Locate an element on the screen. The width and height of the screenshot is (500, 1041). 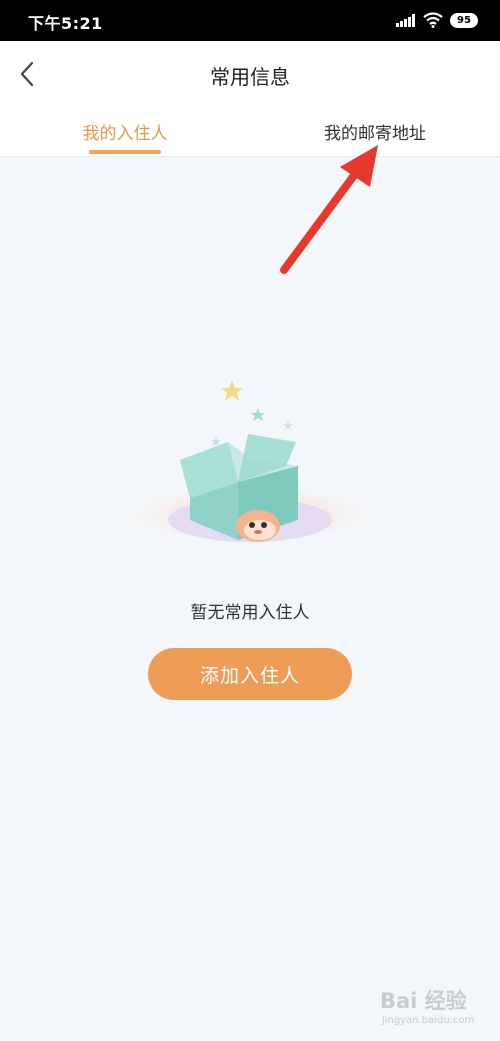
active-tab-indicator is located at coordinates (125, 152).